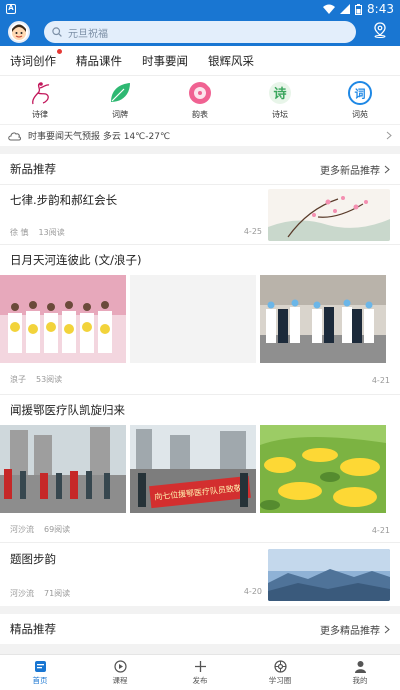 Image resolution: width=400 pixels, height=690 pixels. What do you see at coordinates (40, 93) in the screenshot?
I see `dancer-icon` at bounding box center [40, 93].